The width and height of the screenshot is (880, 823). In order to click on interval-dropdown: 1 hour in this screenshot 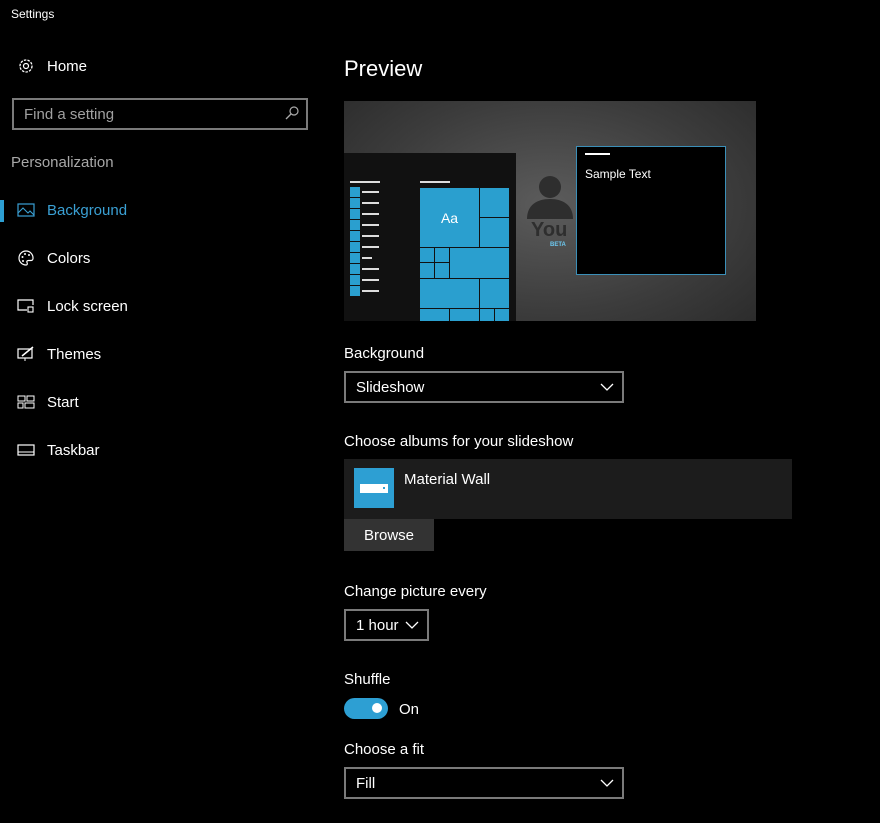, I will do `click(386, 625)`.